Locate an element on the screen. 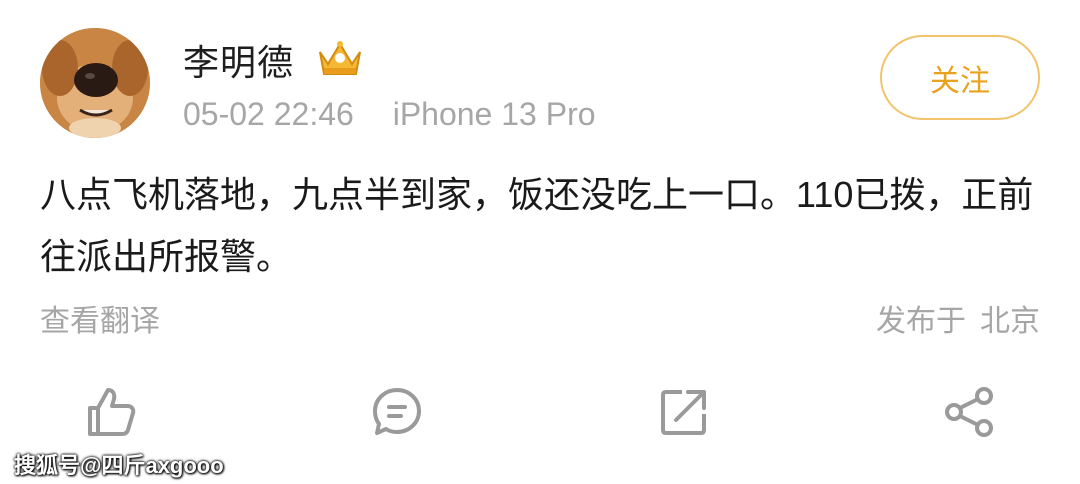  repost-button is located at coordinates (684, 412).